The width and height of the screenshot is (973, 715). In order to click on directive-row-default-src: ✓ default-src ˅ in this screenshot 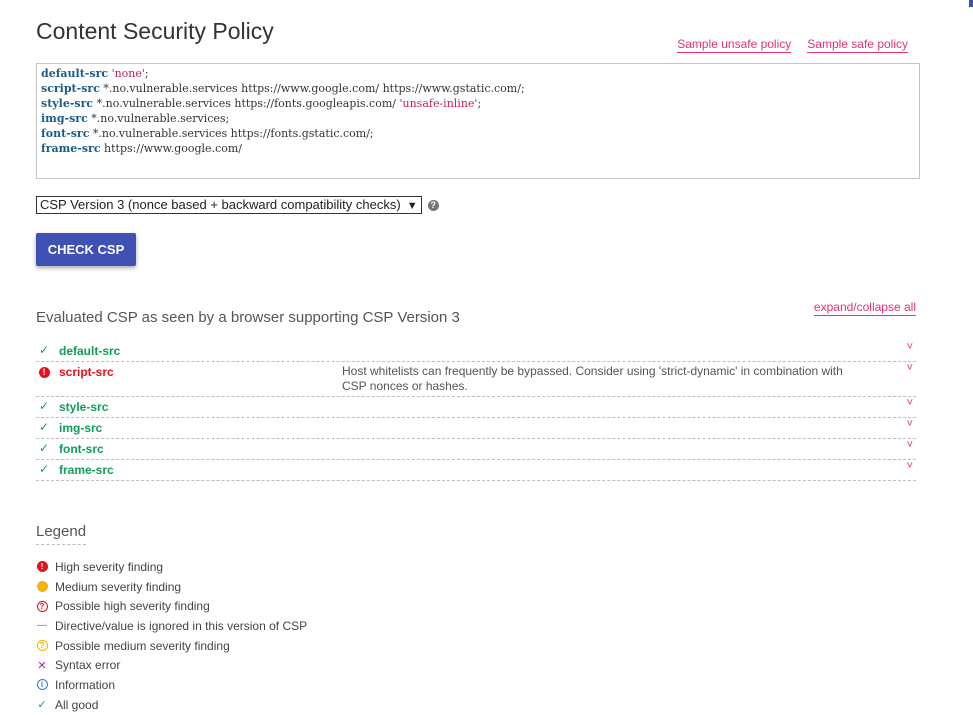, I will do `click(476, 351)`.